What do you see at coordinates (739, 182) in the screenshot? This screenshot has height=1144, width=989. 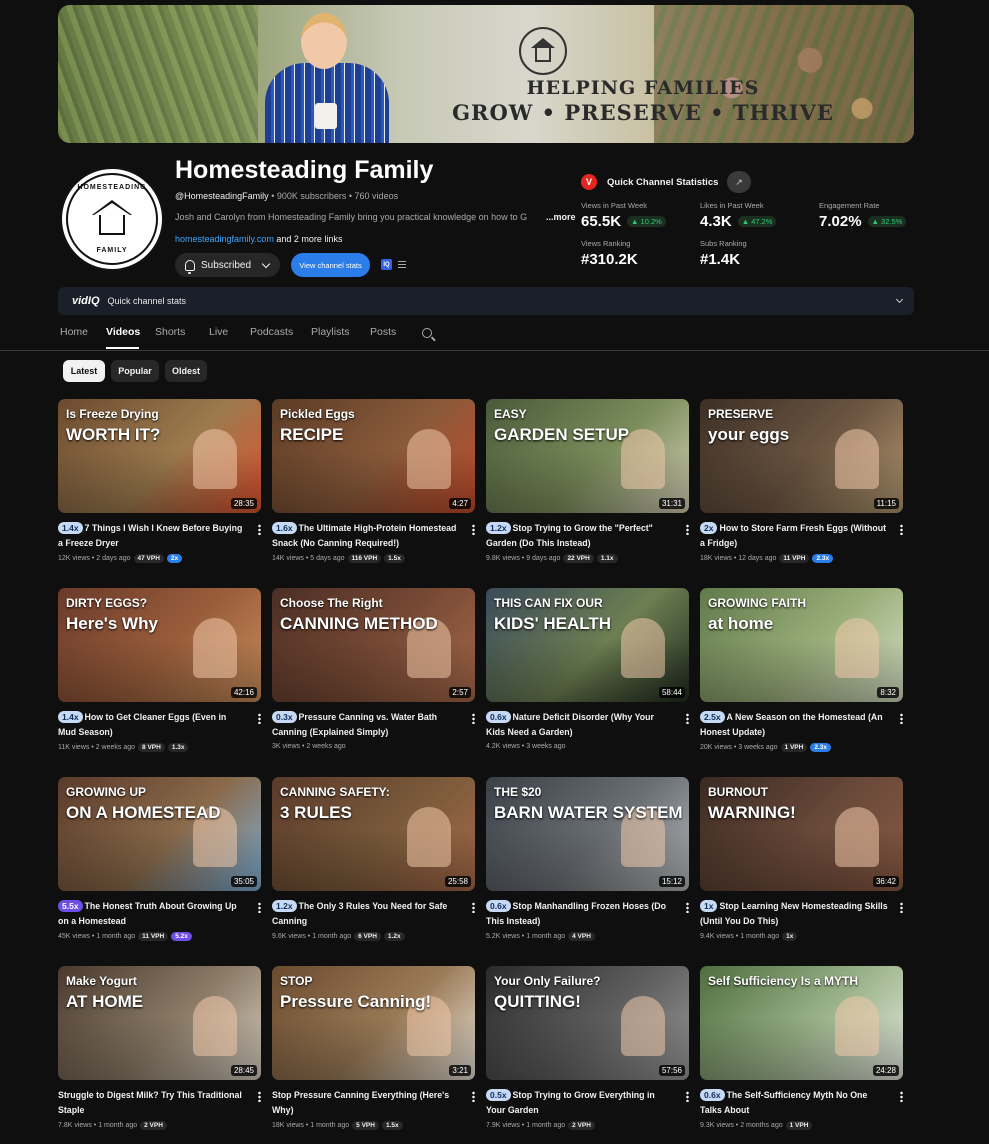 I see `open-external-icon: ↗` at bounding box center [739, 182].